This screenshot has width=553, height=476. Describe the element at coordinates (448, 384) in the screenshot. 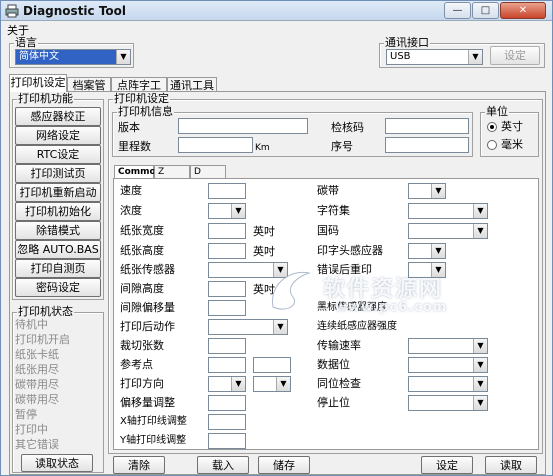

I see `parity-select: ▼` at that location.